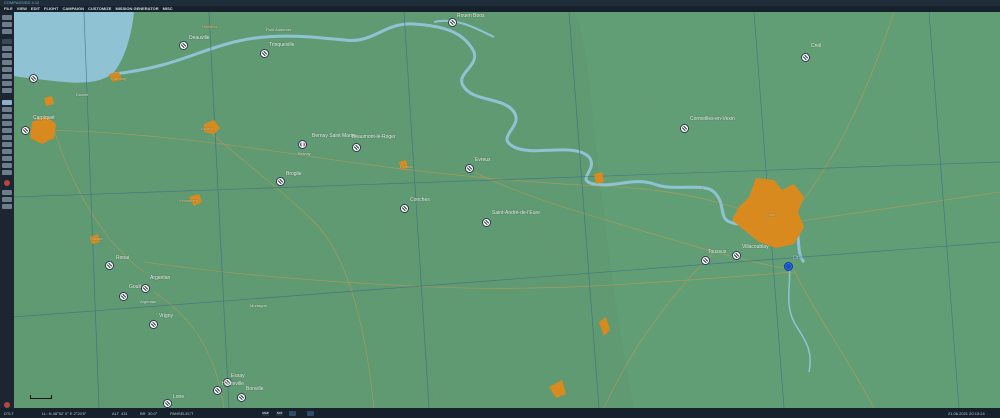  I want to click on airbase-marker-friendly, so click(302, 144).